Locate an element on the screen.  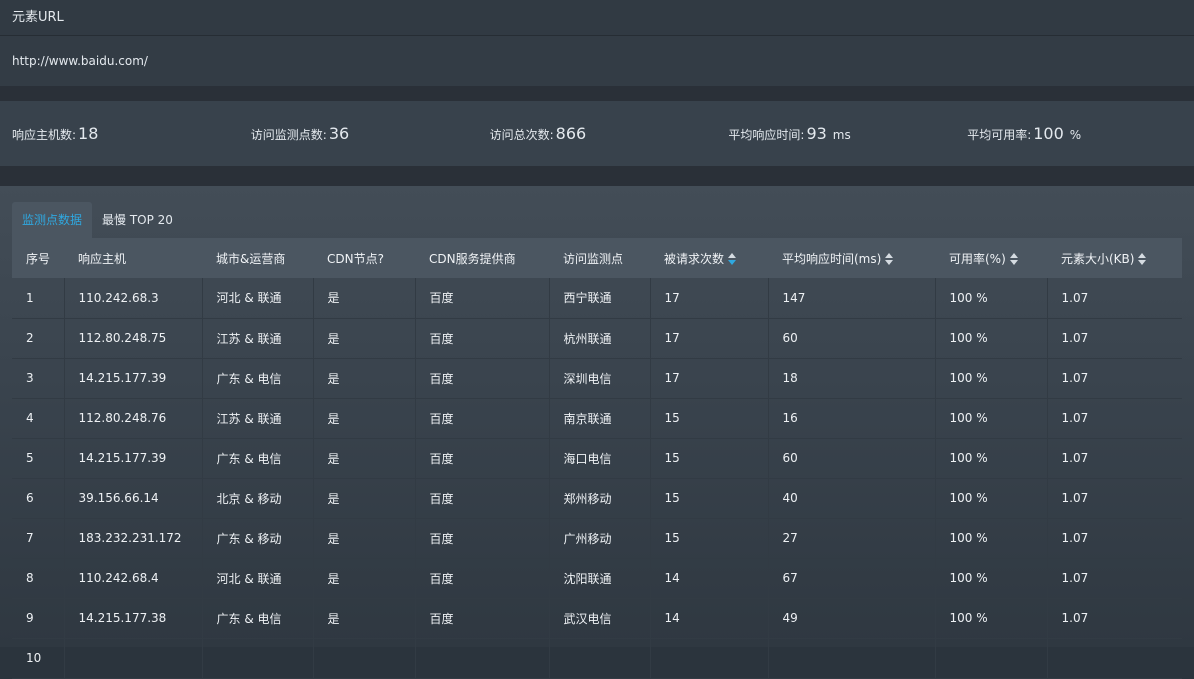
stat-value: 100 is located at coordinates (1048, 133).